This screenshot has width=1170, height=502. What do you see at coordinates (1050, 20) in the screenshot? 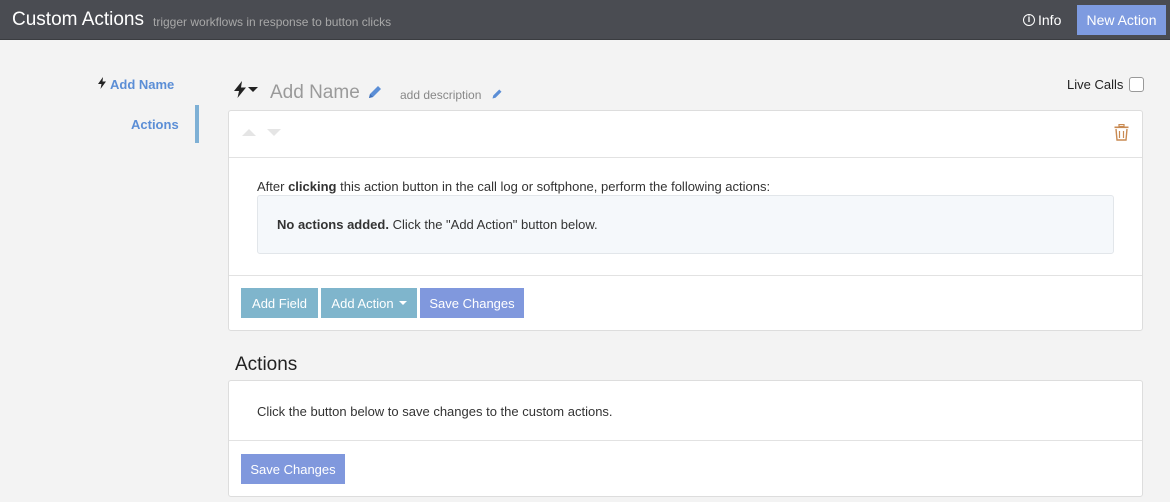
I see `info-label: Info` at bounding box center [1050, 20].